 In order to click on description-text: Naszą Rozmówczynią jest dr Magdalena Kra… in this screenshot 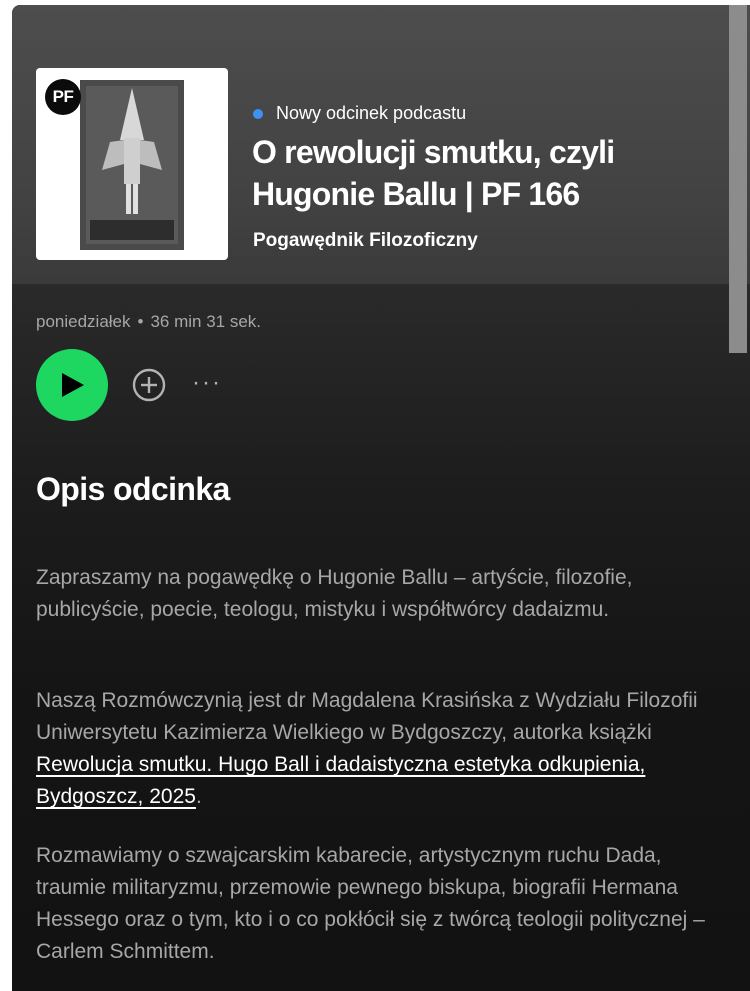, I will do `click(367, 716)`.